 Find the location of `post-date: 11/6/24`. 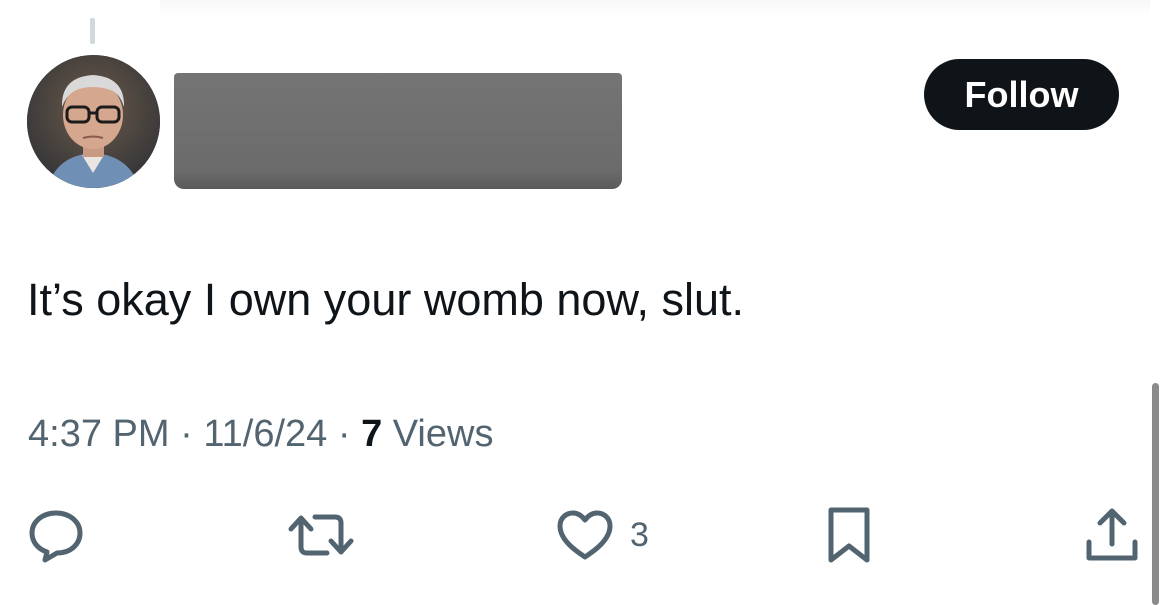

post-date: 11/6/24 is located at coordinates (265, 434).